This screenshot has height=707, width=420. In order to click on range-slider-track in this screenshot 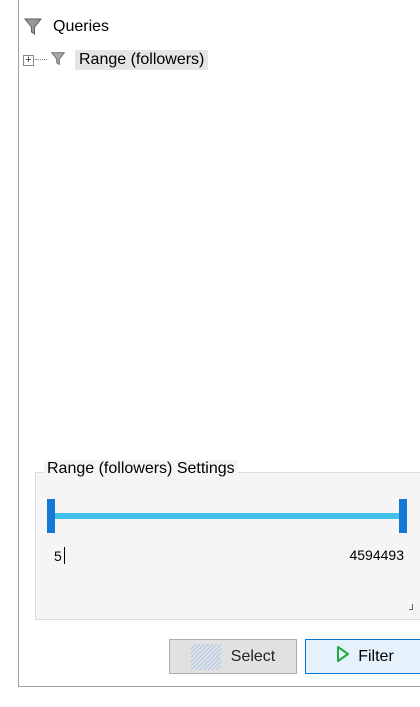, I will do `click(229, 516)`.